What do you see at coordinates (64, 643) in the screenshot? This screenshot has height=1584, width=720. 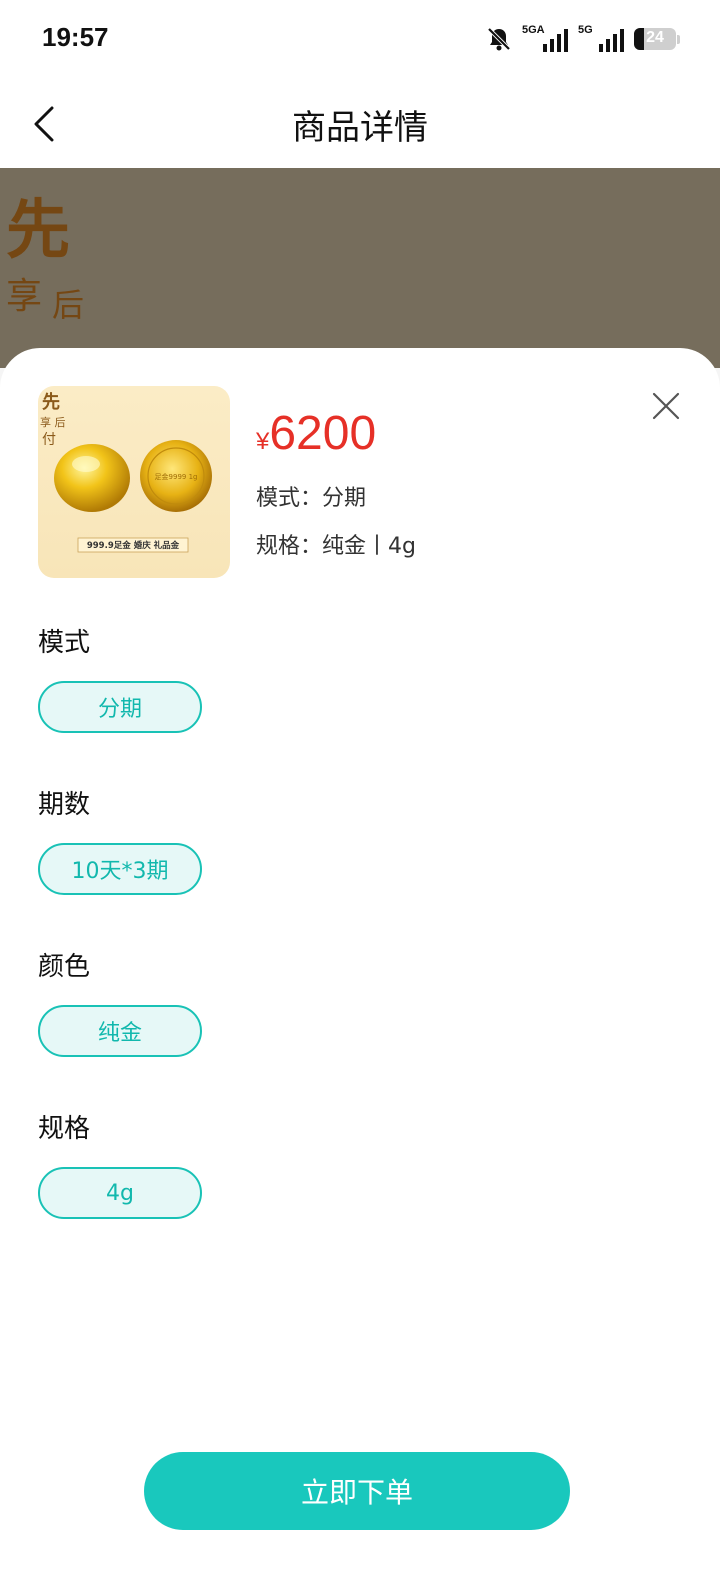 I see `section-title-mode: 模式` at bounding box center [64, 643].